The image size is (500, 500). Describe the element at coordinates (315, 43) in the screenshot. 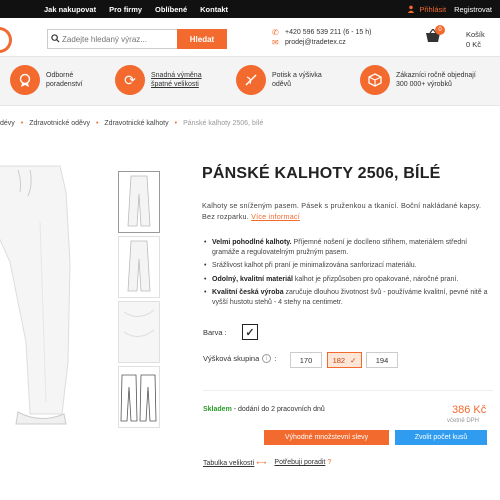

I see `email-address: prodej@tradetex.cz` at that location.